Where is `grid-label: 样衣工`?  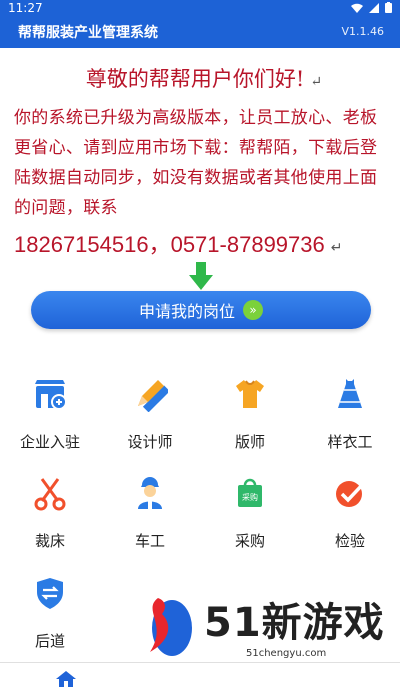 grid-label: 样衣工 is located at coordinates (350, 442).